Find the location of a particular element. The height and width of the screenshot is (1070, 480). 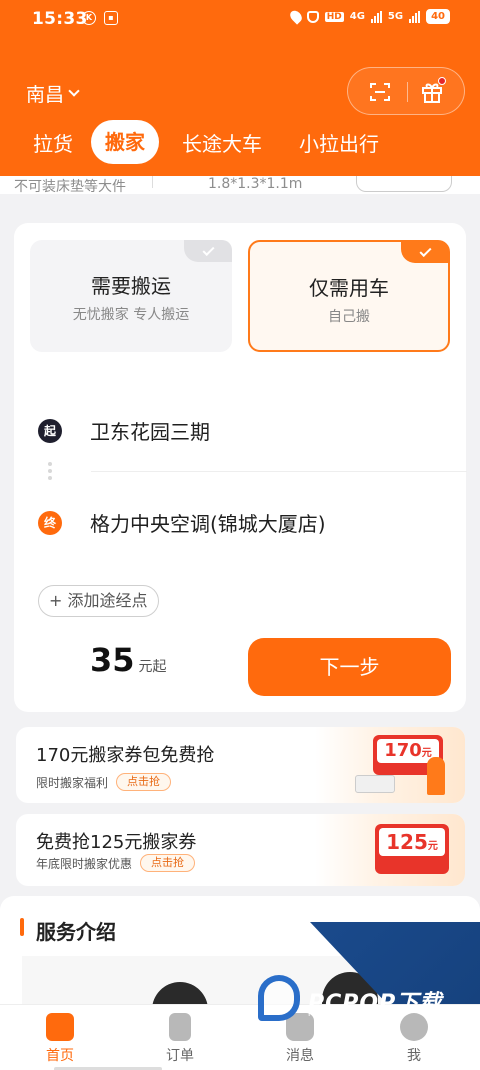

promo-subtitle-row: 限时搬家福利 点击抢 is located at coordinates (104, 782).